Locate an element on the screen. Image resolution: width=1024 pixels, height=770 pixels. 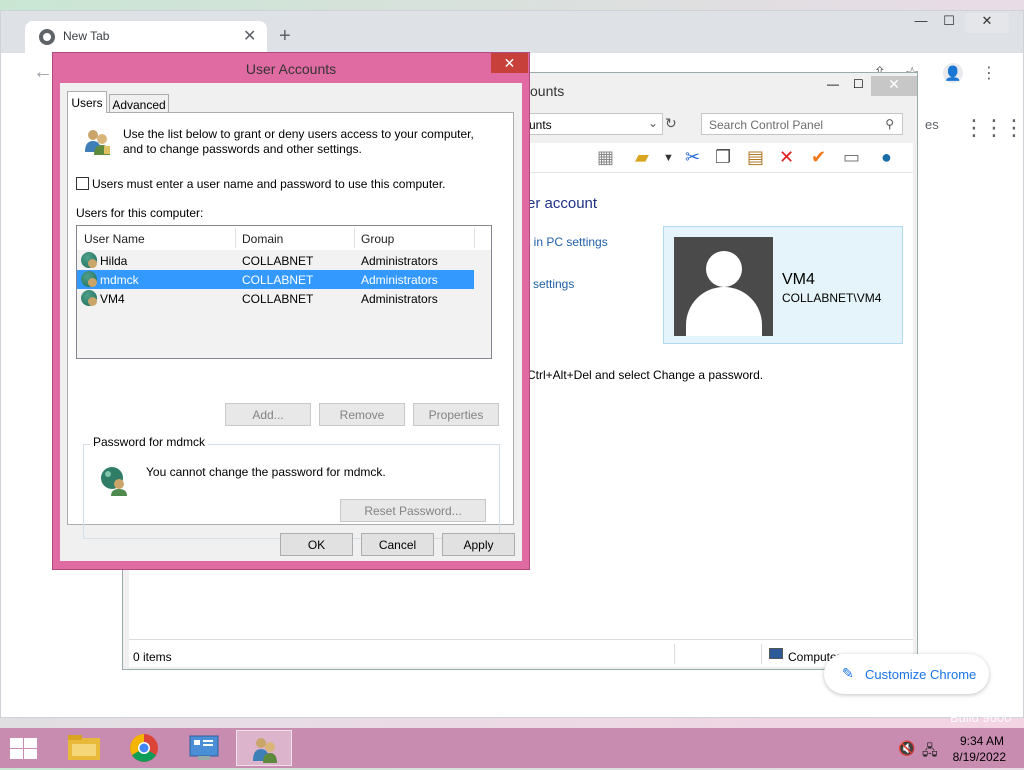
pencil-icon: ✎ is located at coordinates (848, 673).